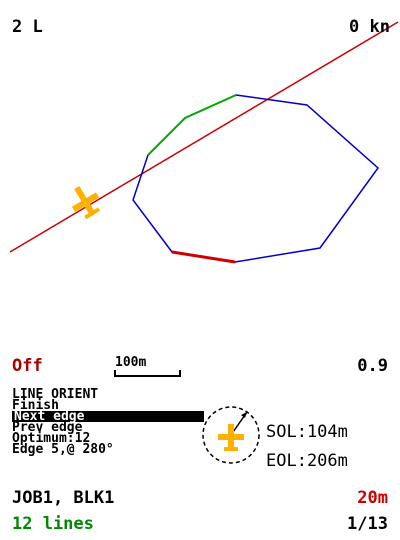 The width and height of the screenshot is (400, 540). What do you see at coordinates (131, 362) in the screenshot?
I see `scale-label: 100m` at bounding box center [131, 362].